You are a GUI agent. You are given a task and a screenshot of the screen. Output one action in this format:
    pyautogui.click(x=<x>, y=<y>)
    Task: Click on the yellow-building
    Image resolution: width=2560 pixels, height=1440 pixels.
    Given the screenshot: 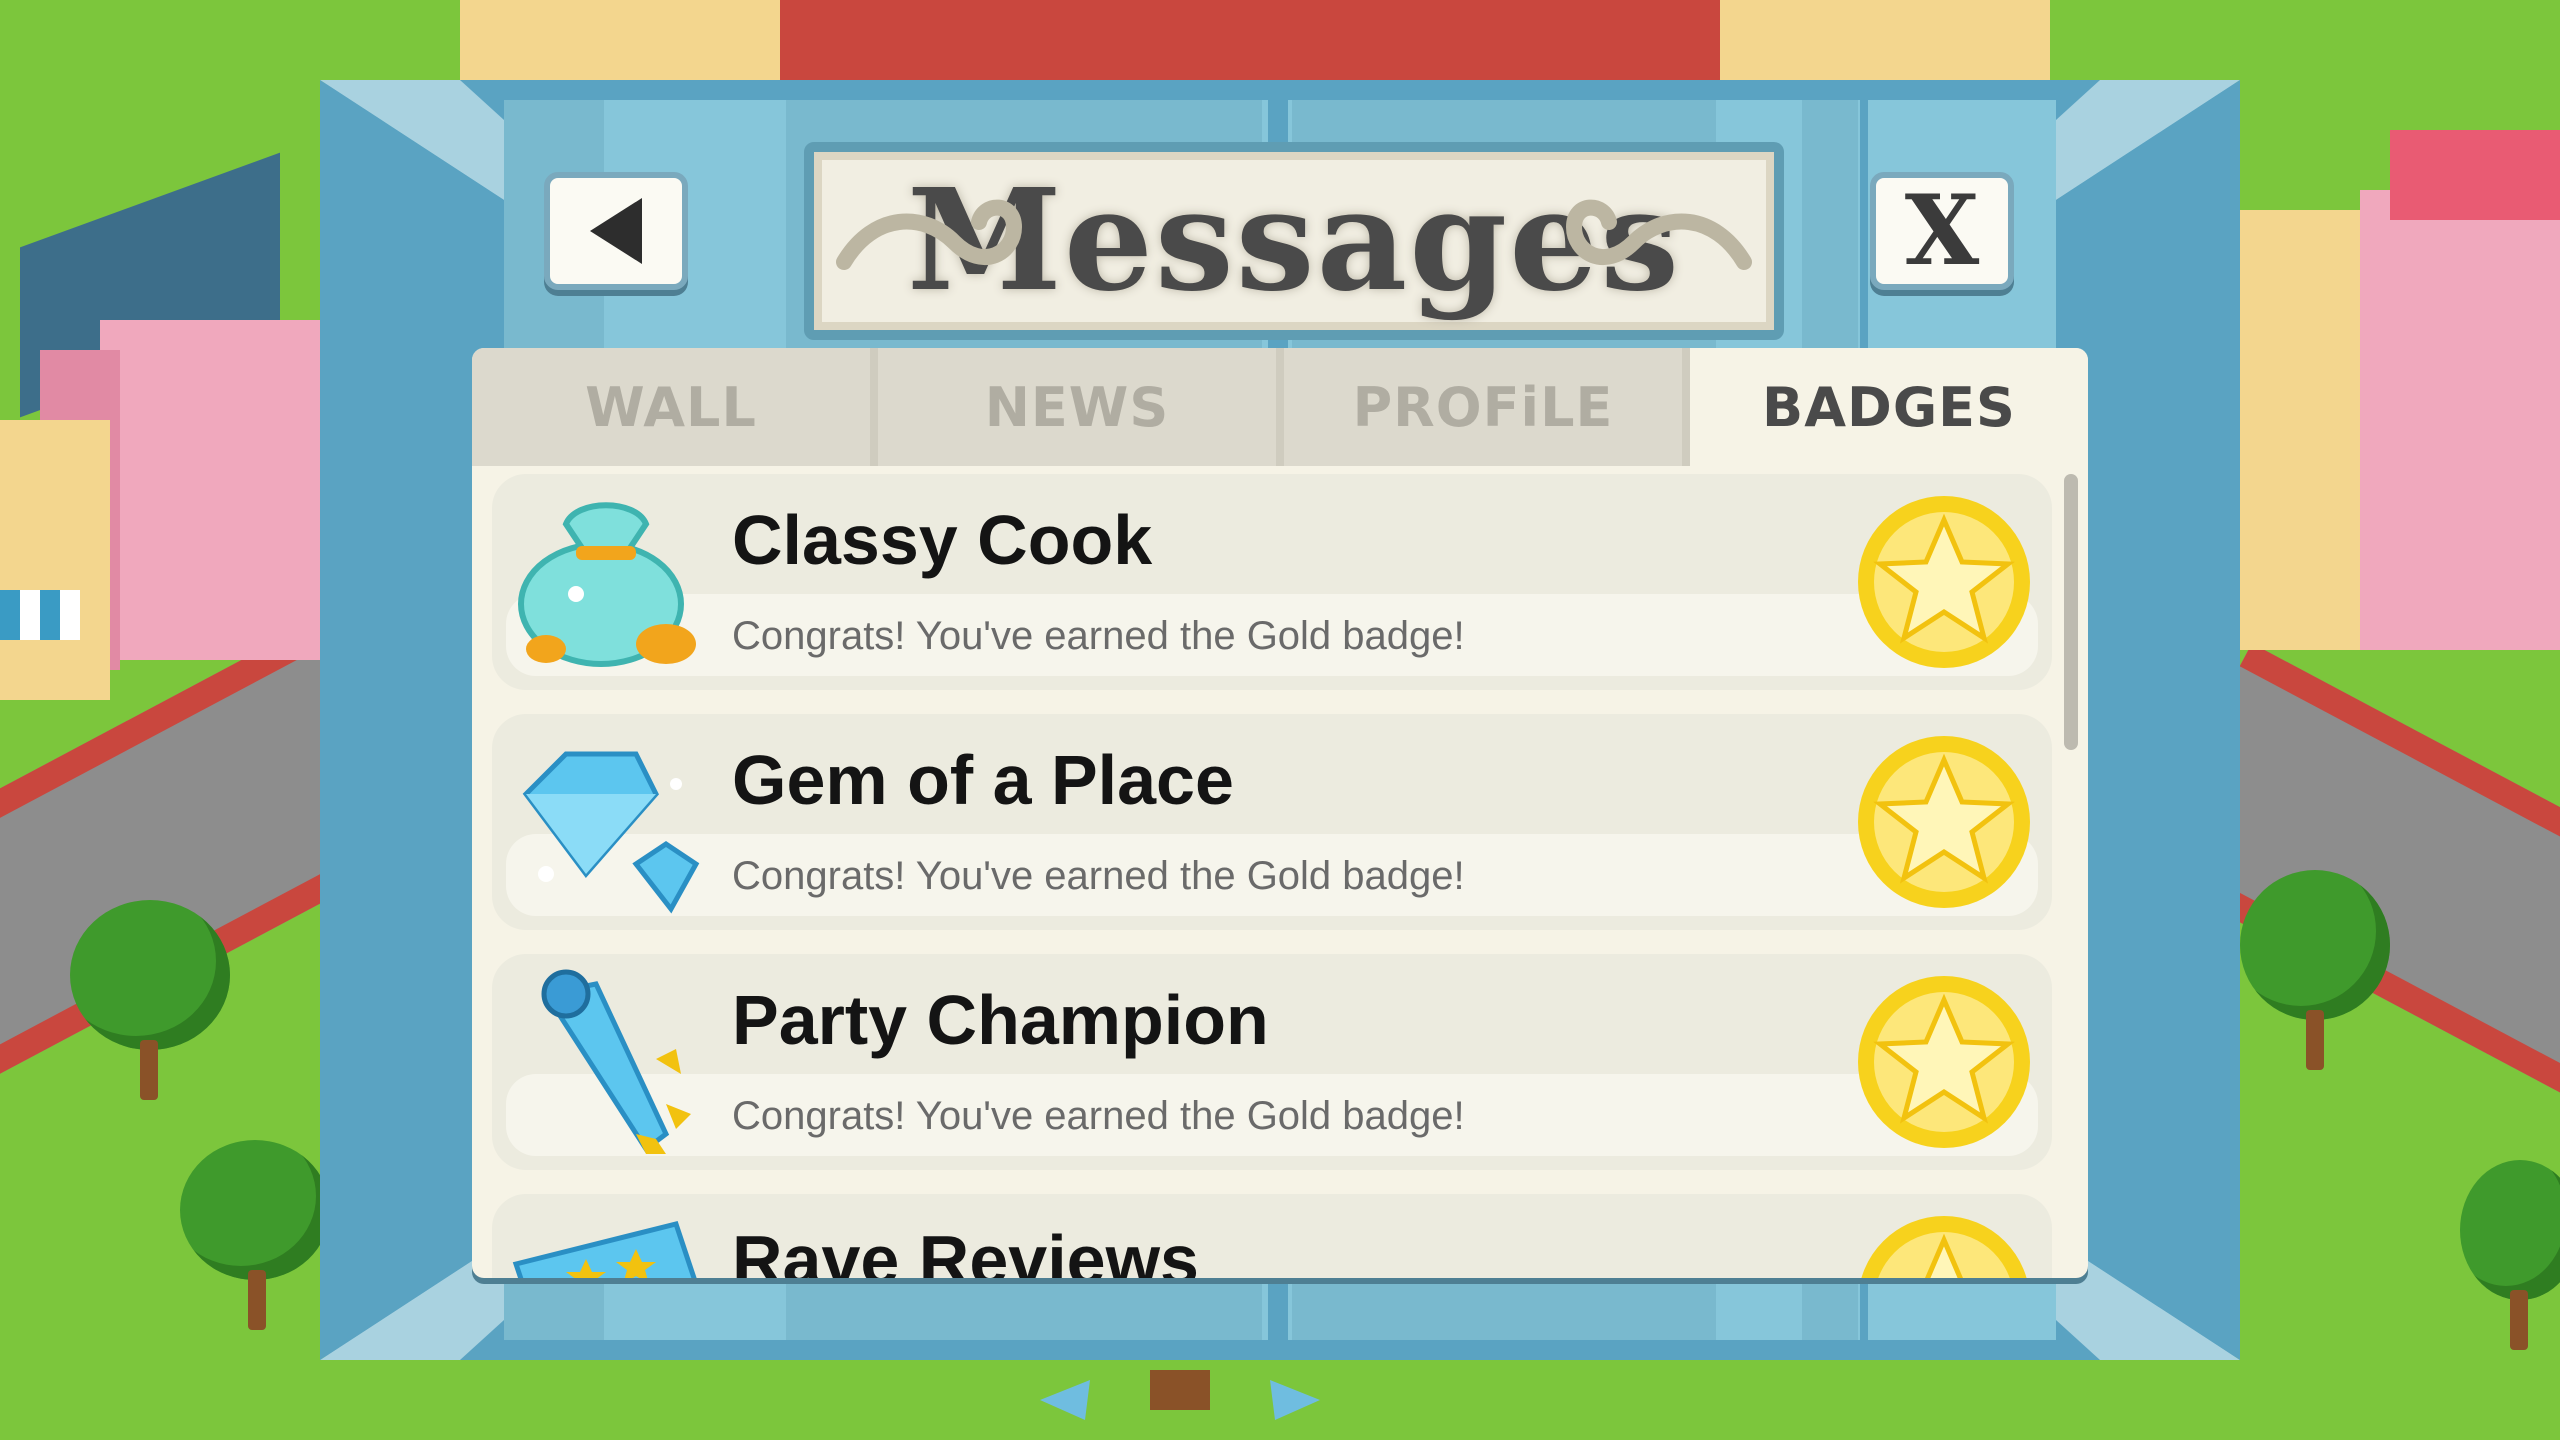 What is the action you would take?
    pyautogui.click(x=80, y=570)
    